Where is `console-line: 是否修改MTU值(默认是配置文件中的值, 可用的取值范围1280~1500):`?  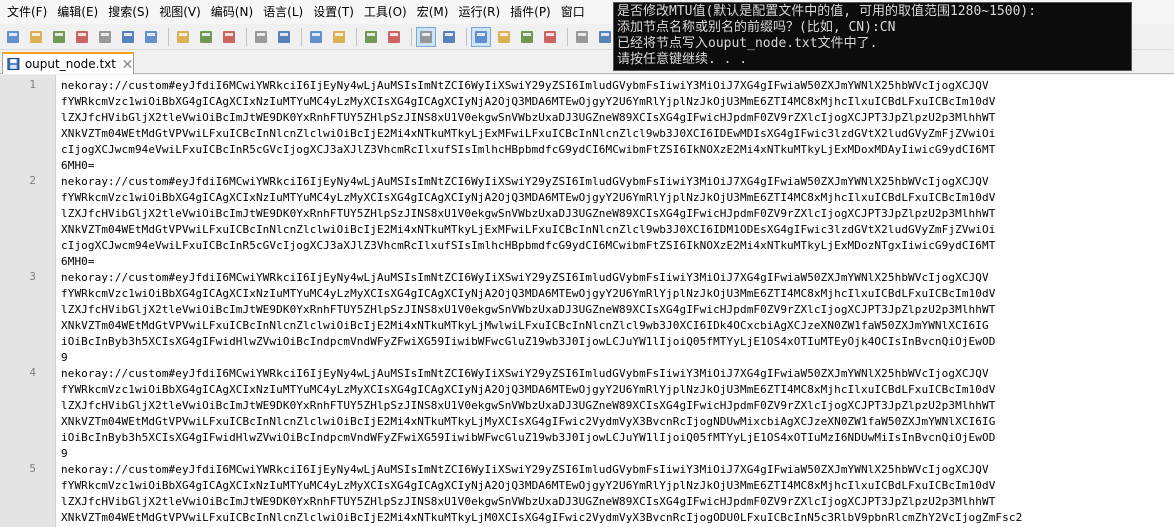 console-line: 是否修改MTU值(默认是配置文件中的值, 可用的取值范围1280~1500): is located at coordinates (827, 11).